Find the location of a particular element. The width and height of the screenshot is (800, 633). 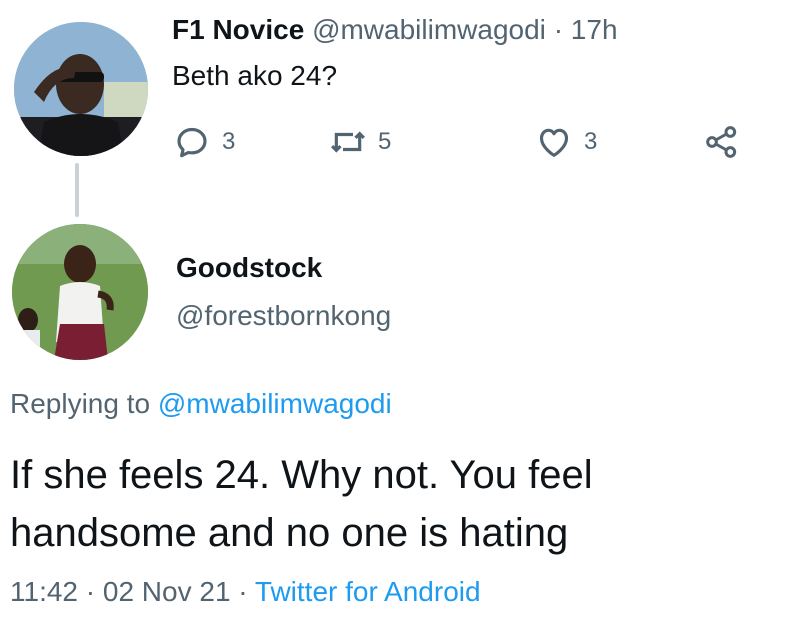

tweet-timestamp: 11:42 · 02 Nov 21 is located at coordinates (120, 591).